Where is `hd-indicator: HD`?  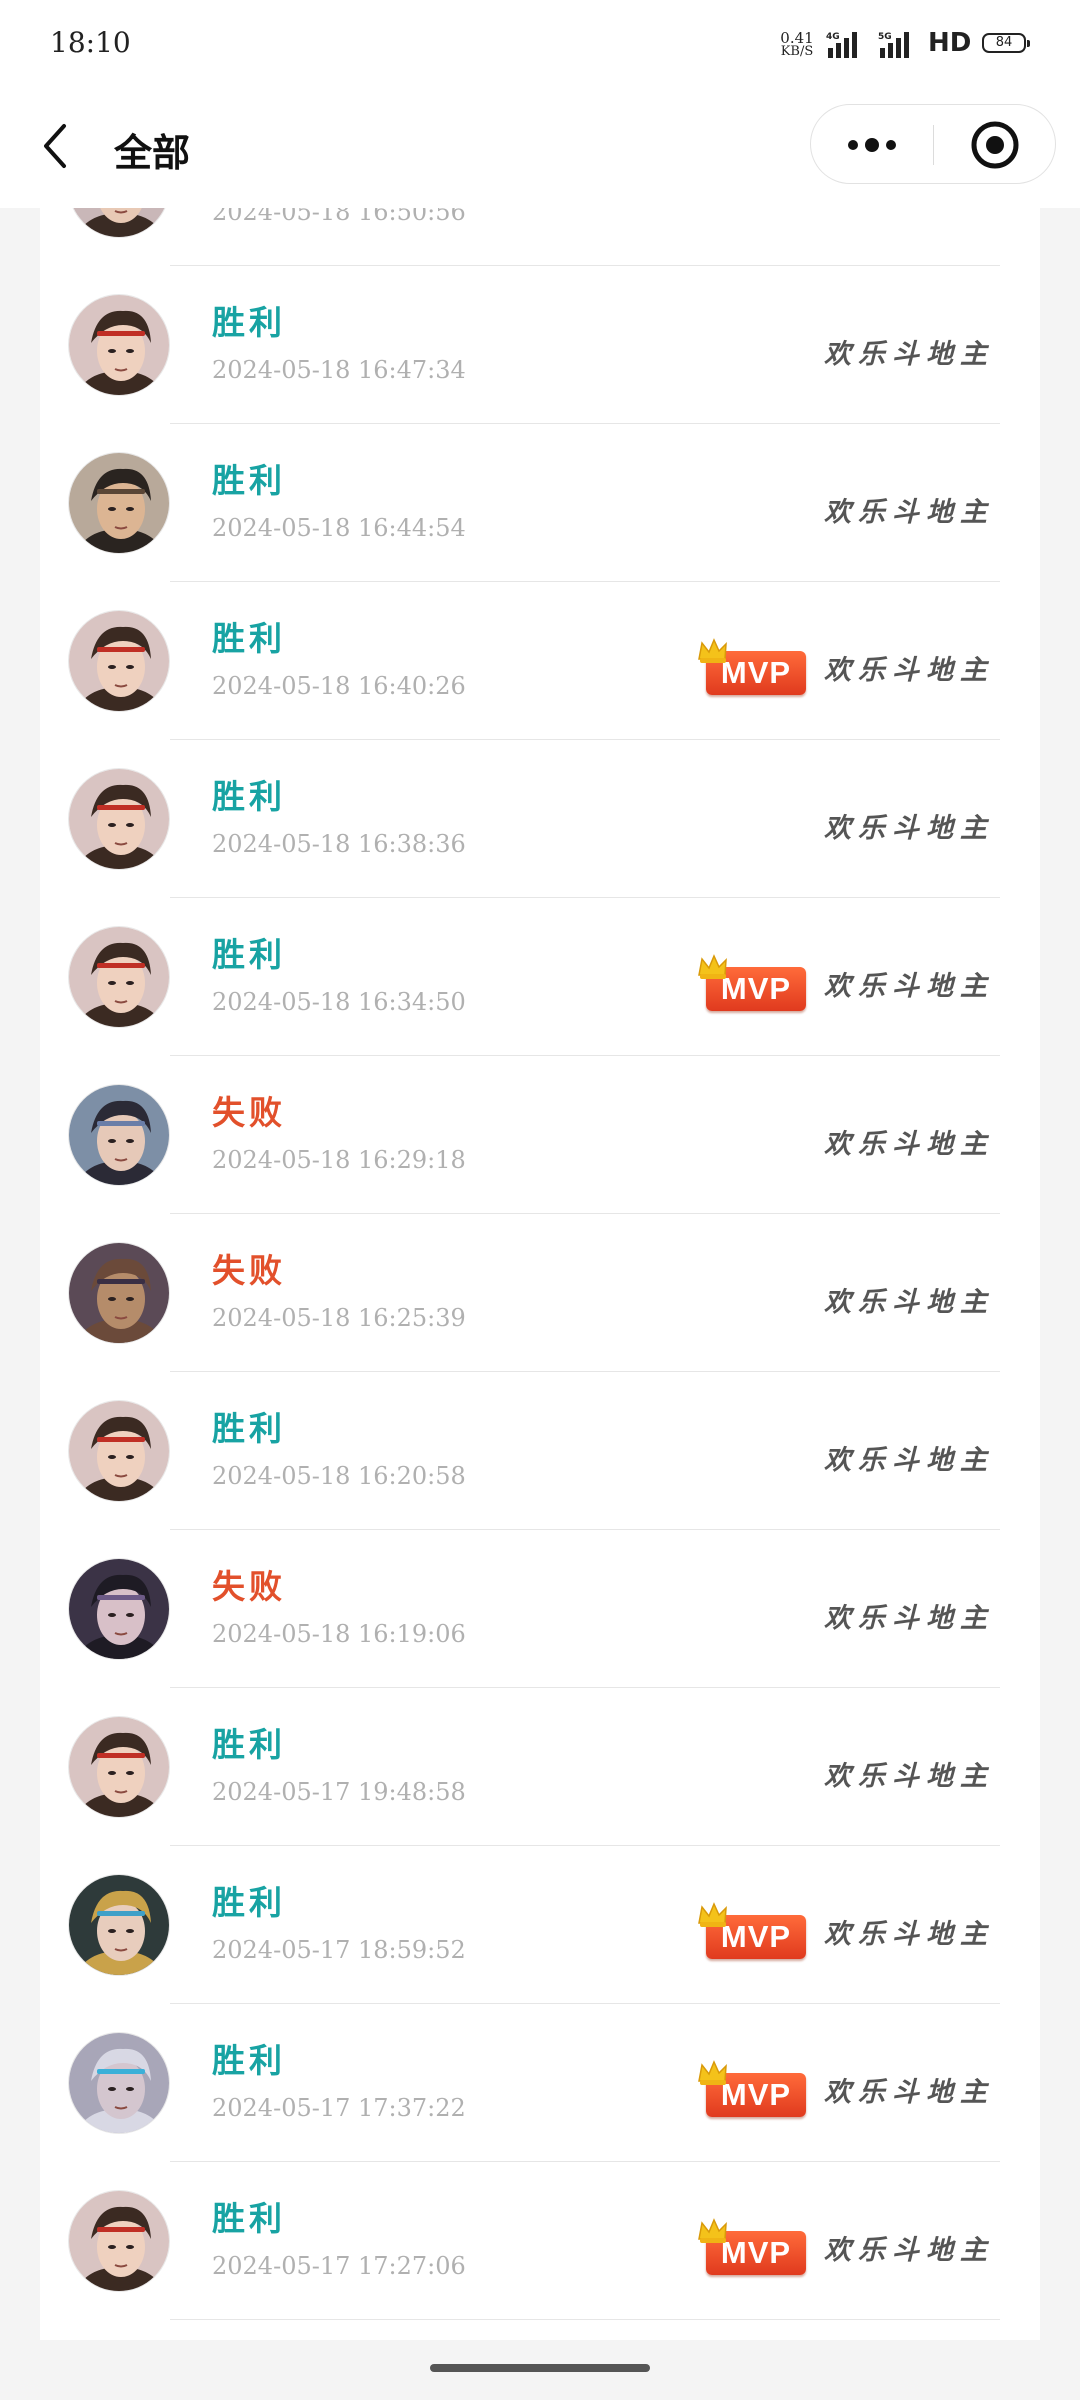 hd-indicator: HD is located at coordinates (950, 43).